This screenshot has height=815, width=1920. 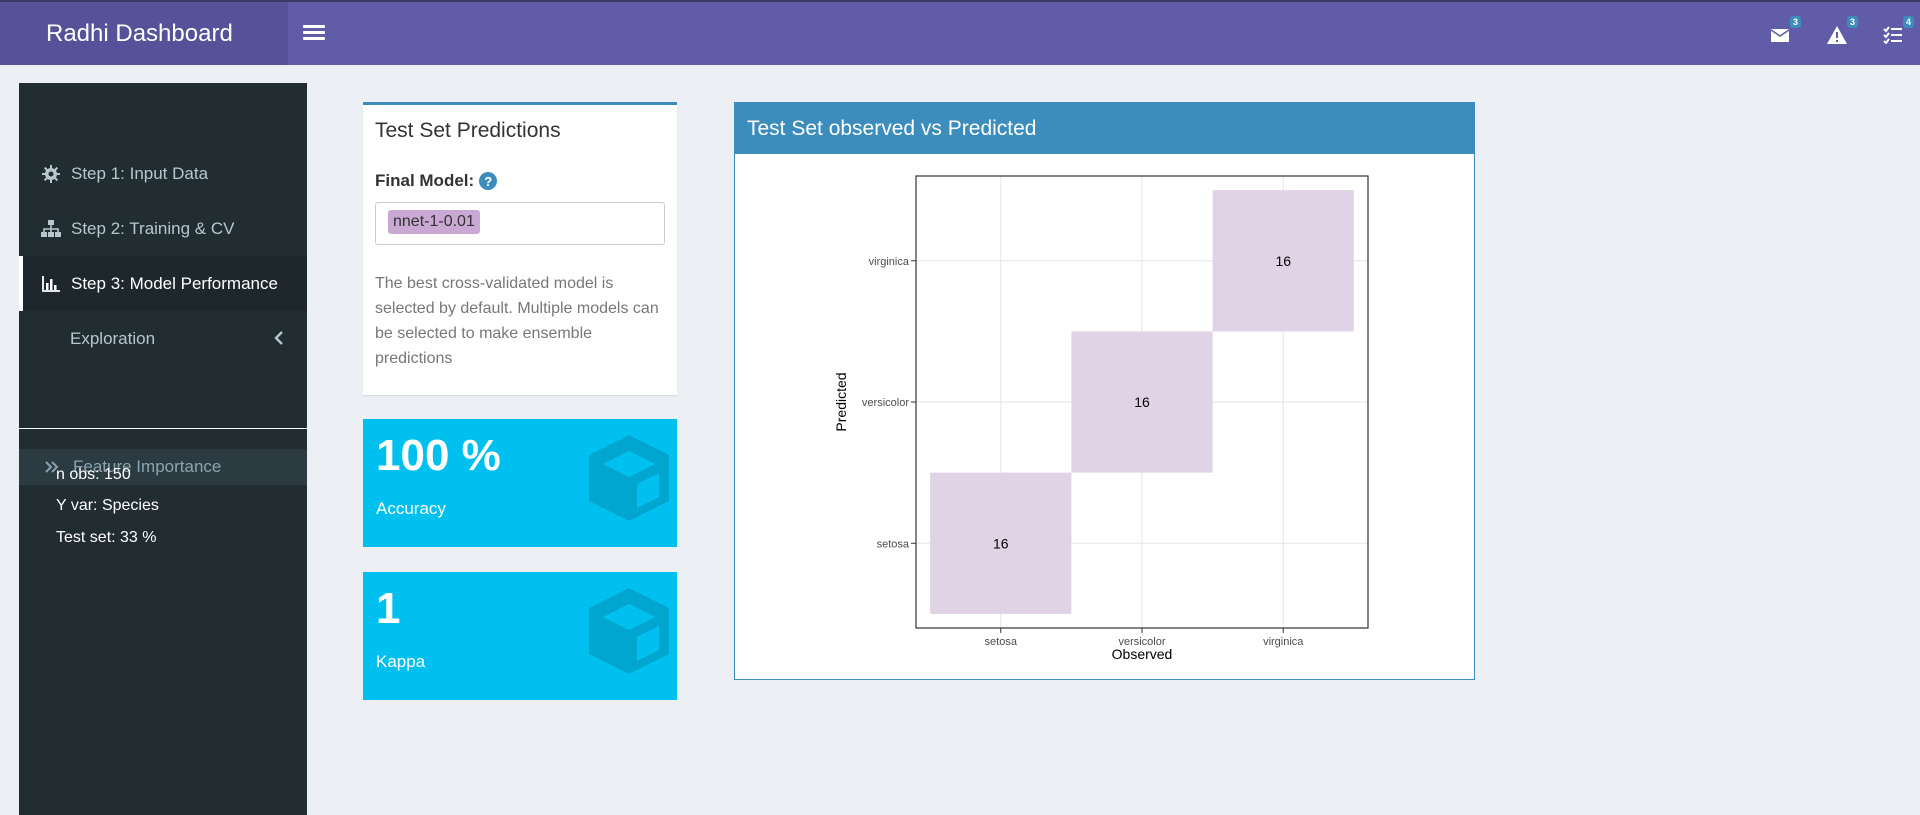 I want to click on alerts-badge: 3, so click(x=1852, y=22).